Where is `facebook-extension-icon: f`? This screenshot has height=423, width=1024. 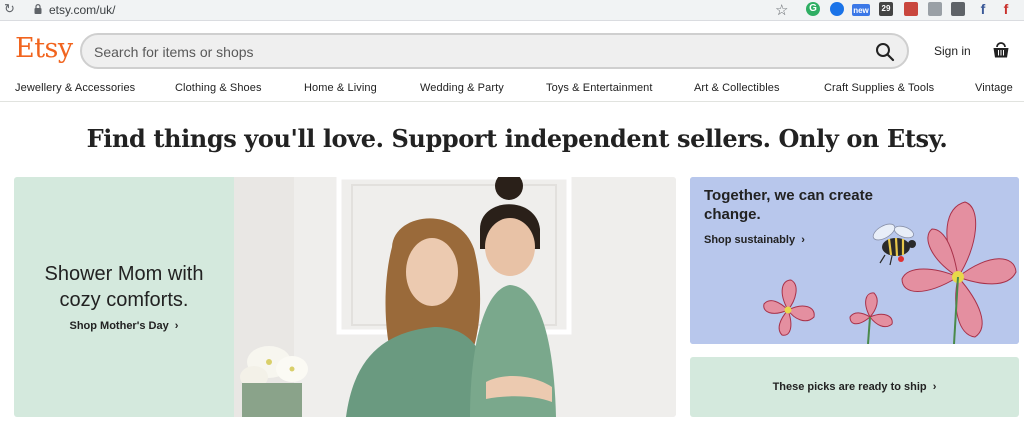
facebook-extension-icon: f is located at coordinates (983, 9).